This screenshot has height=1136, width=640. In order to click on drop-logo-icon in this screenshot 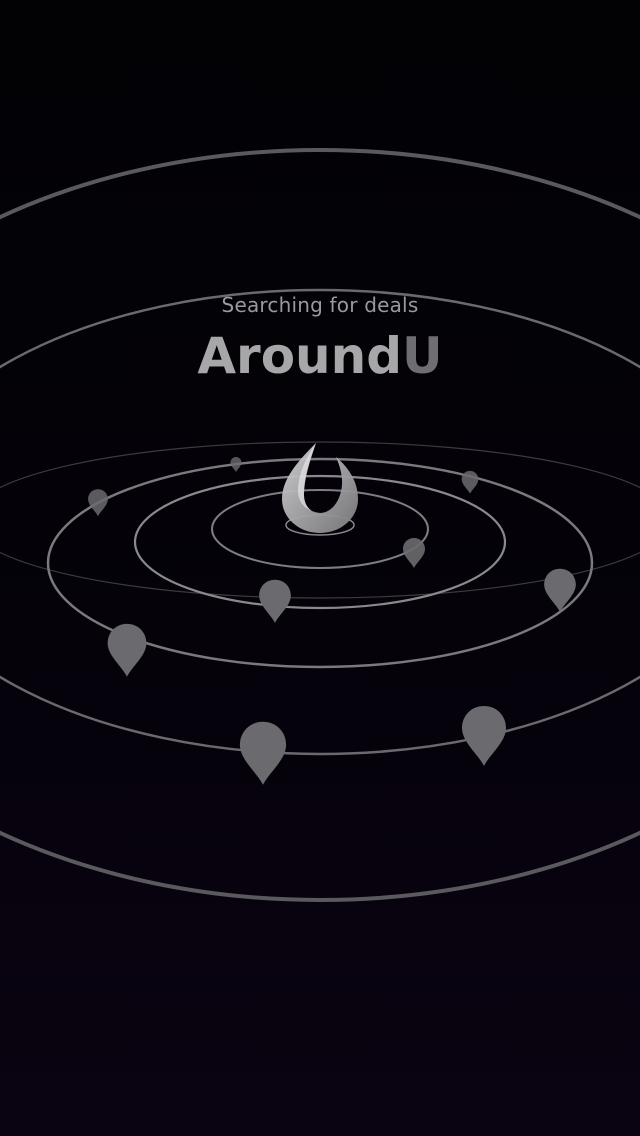, I will do `click(320, 488)`.